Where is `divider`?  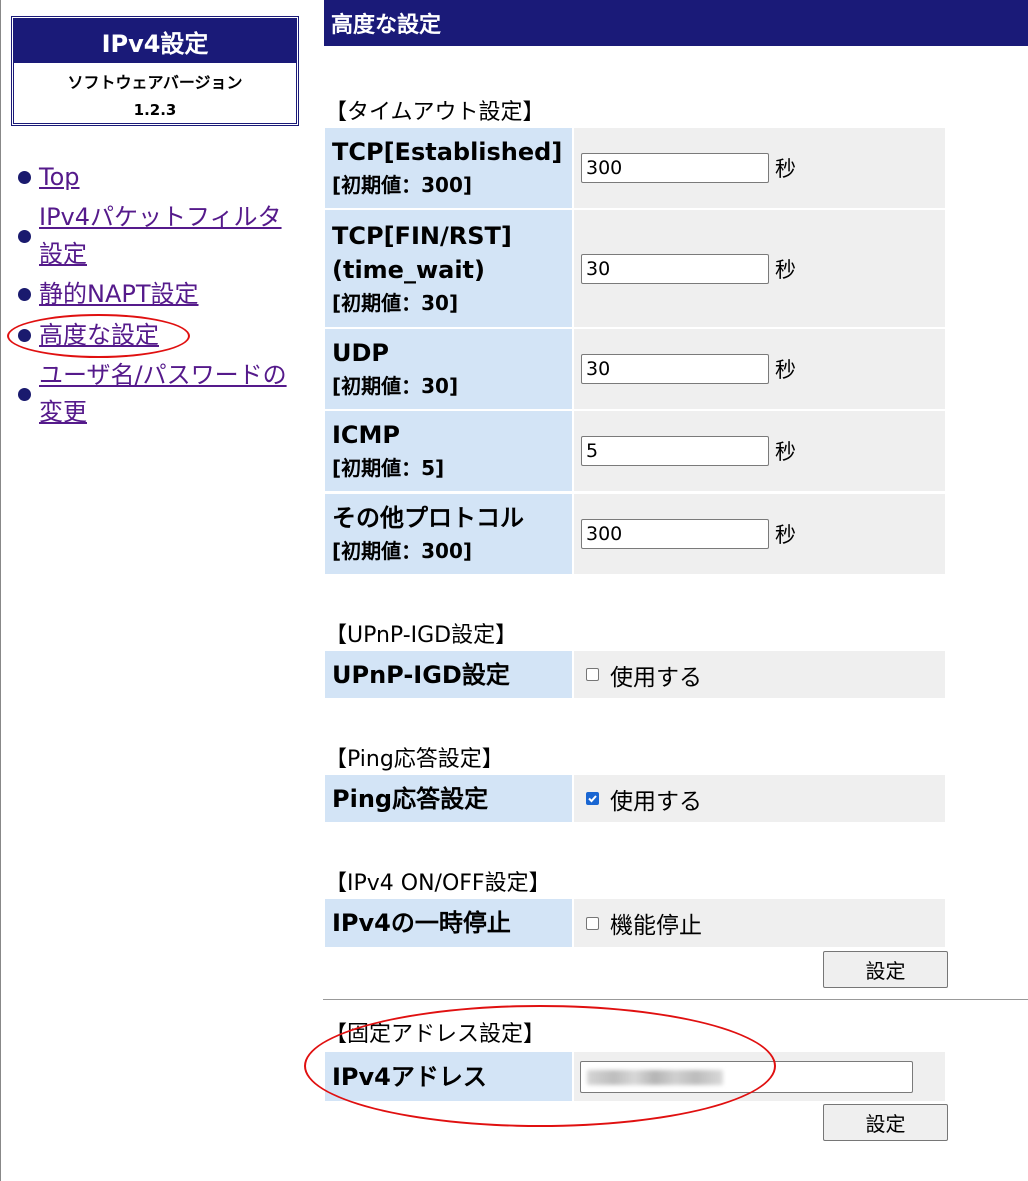 divider is located at coordinates (675, 999).